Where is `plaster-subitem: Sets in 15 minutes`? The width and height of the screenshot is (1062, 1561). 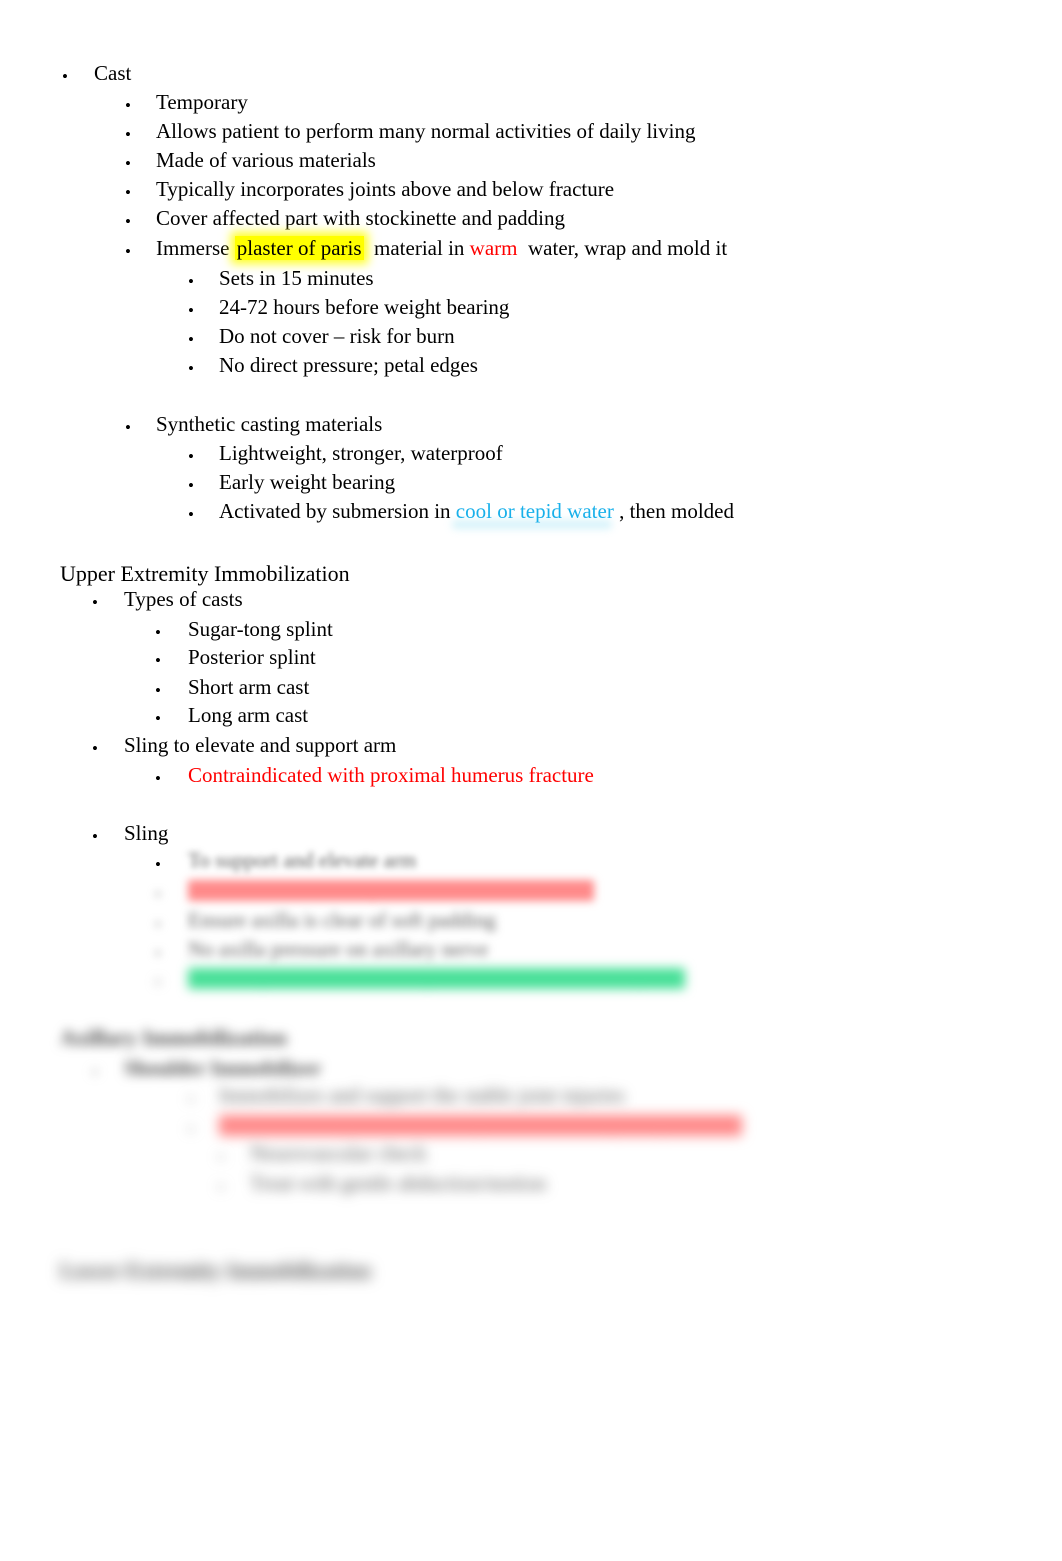 plaster-subitem: Sets in 15 minutes is located at coordinates (296, 278).